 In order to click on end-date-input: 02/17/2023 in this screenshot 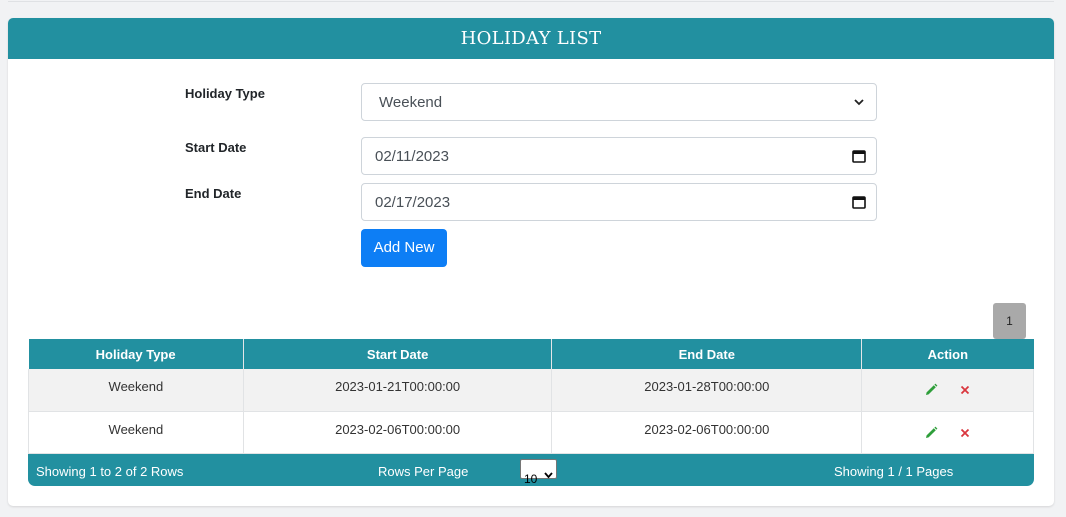, I will do `click(619, 202)`.